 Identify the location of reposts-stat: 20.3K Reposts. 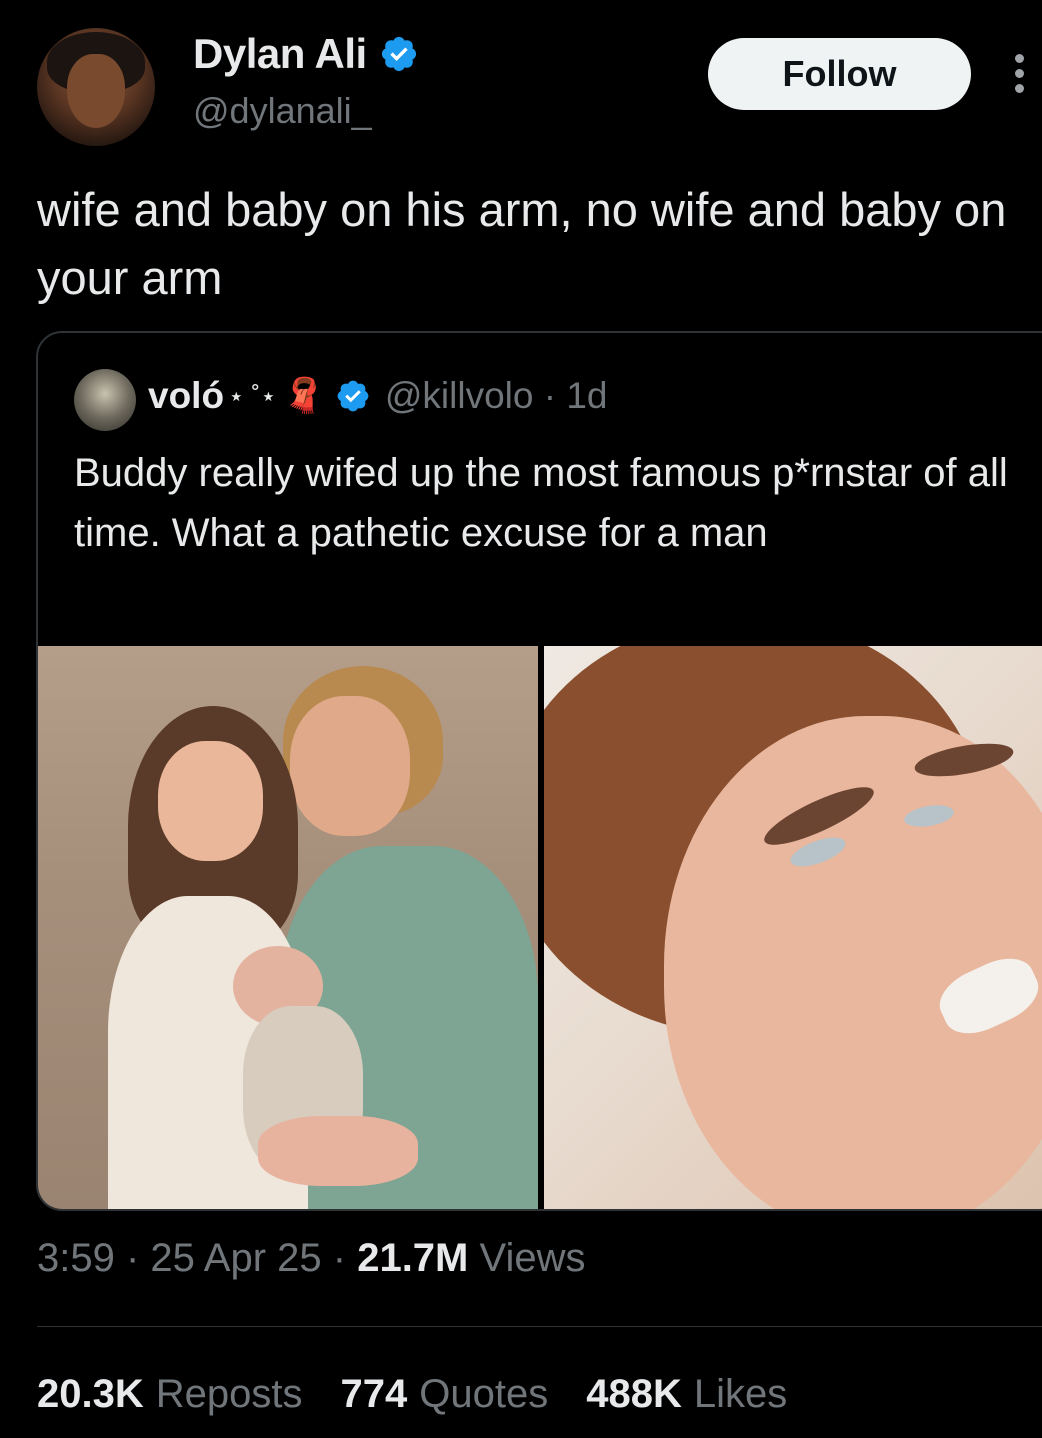
(170, 1394).